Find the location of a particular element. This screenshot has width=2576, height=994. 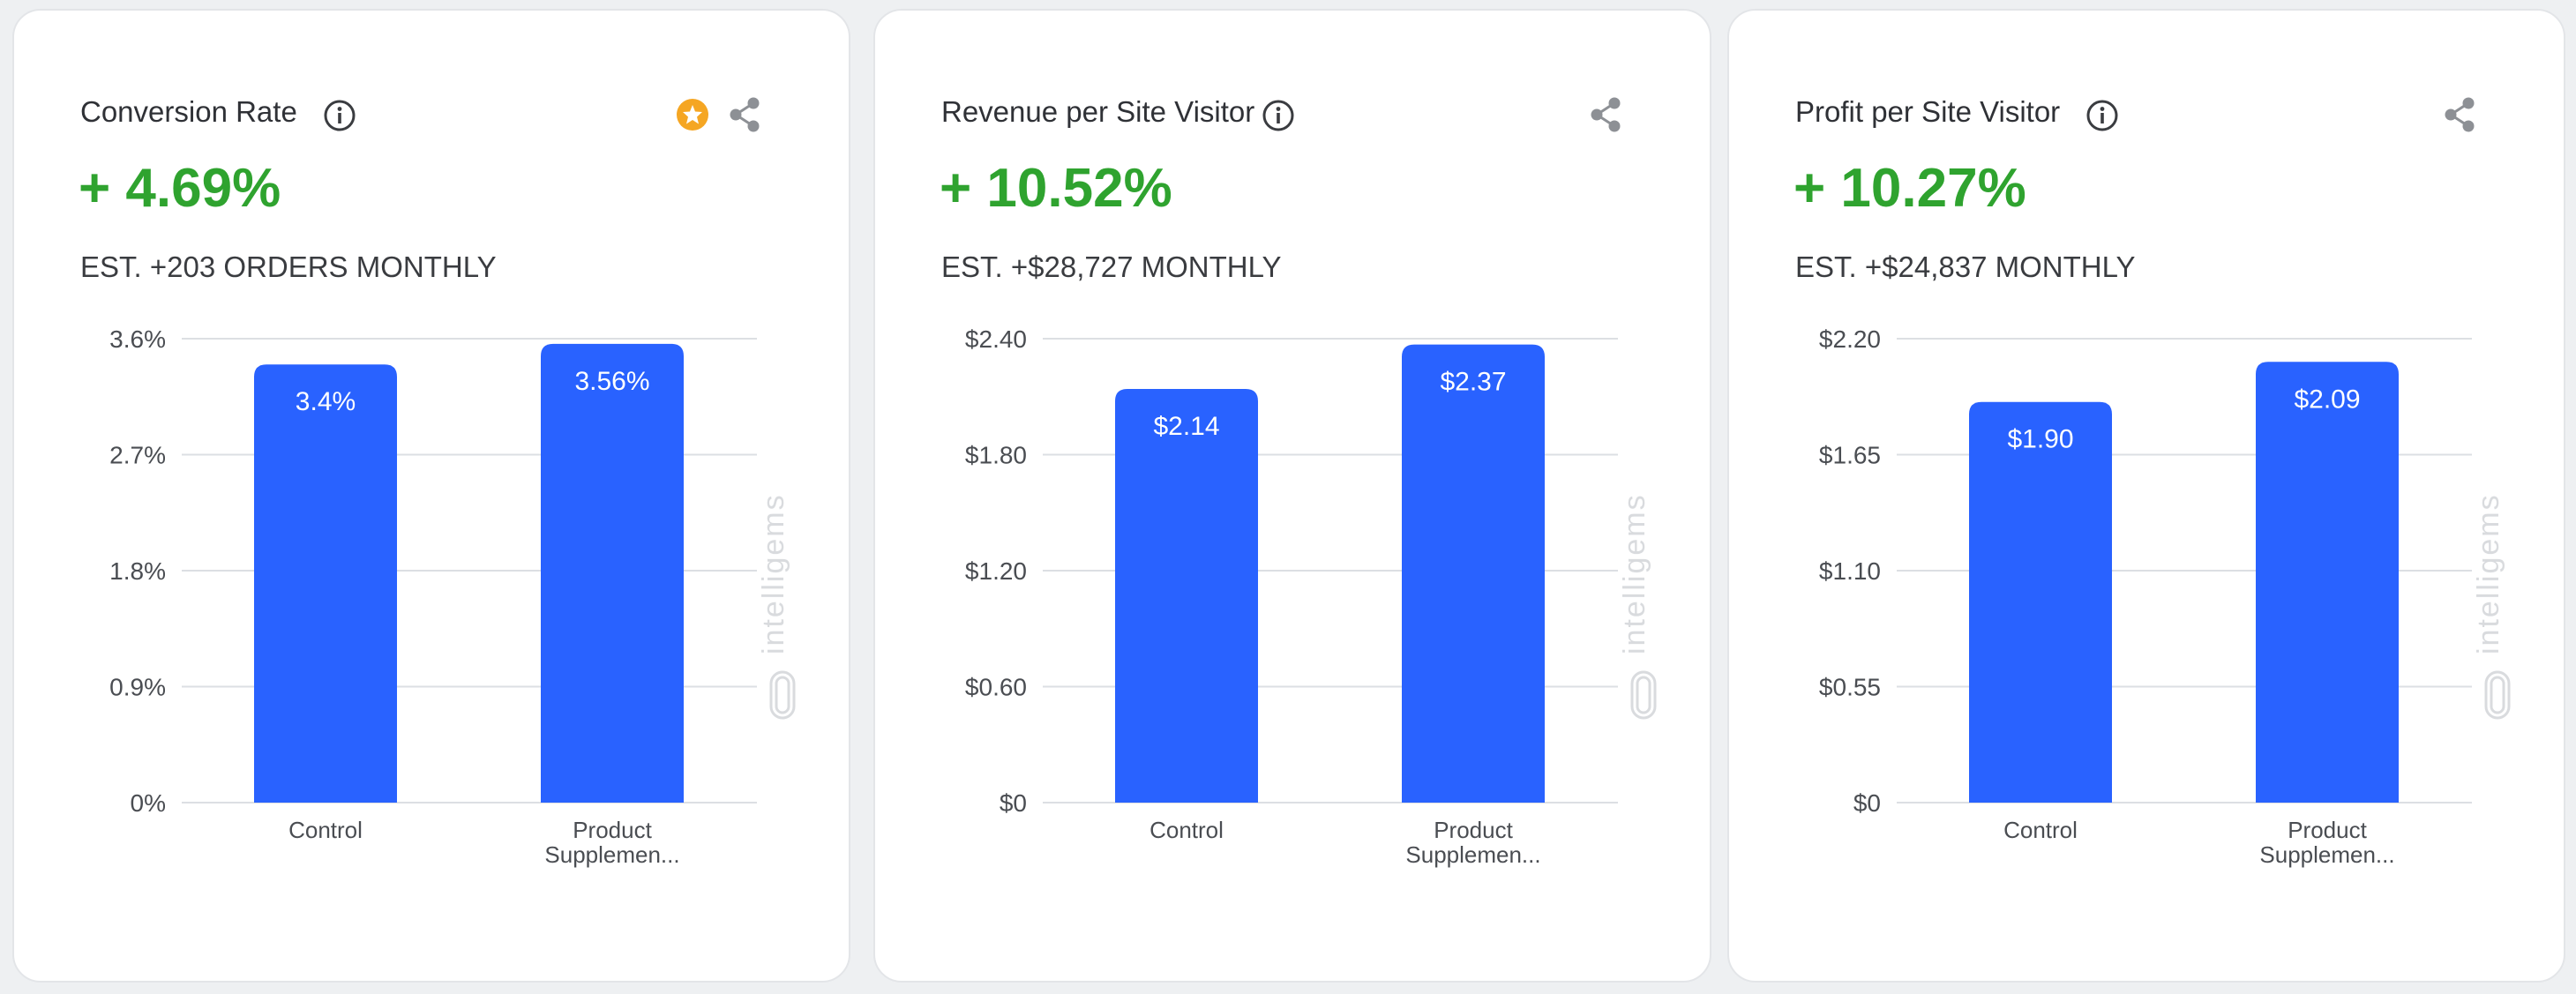

metric-change: + 4.69% is located at coordinates (180, 188).